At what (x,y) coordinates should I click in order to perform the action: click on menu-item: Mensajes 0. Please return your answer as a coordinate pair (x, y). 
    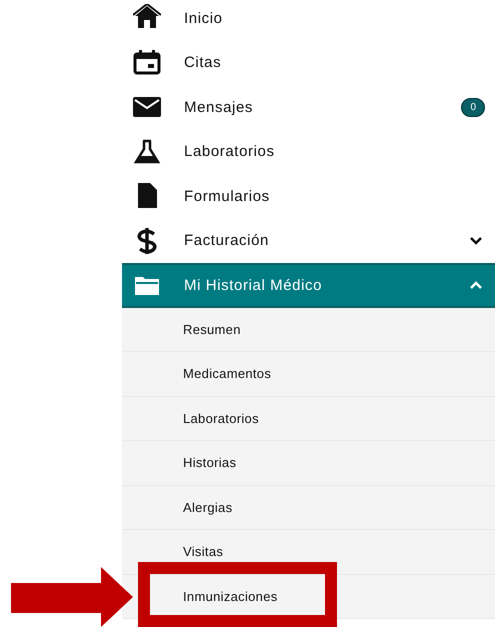
    Looking at the image, I should click on (308, 107).